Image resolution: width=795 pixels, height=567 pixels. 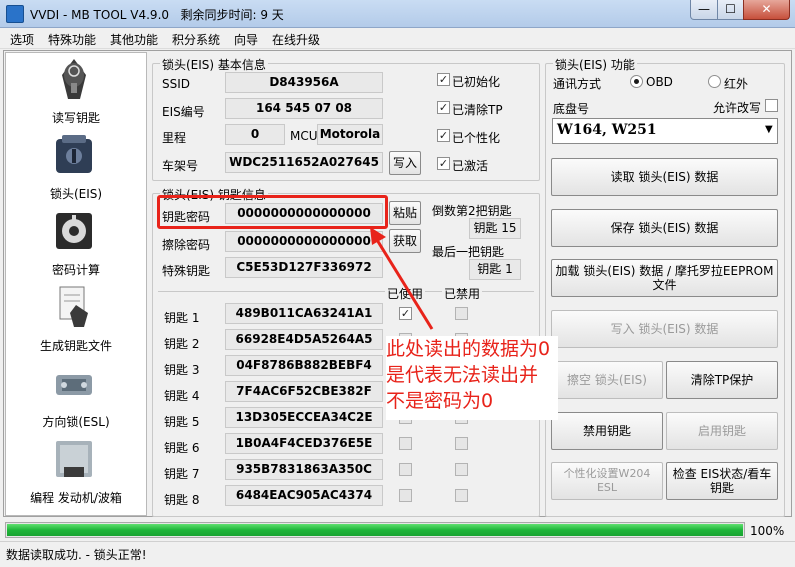 I want to click on tp-cleared-label: 已清除TP, so click(x=477, y=110).